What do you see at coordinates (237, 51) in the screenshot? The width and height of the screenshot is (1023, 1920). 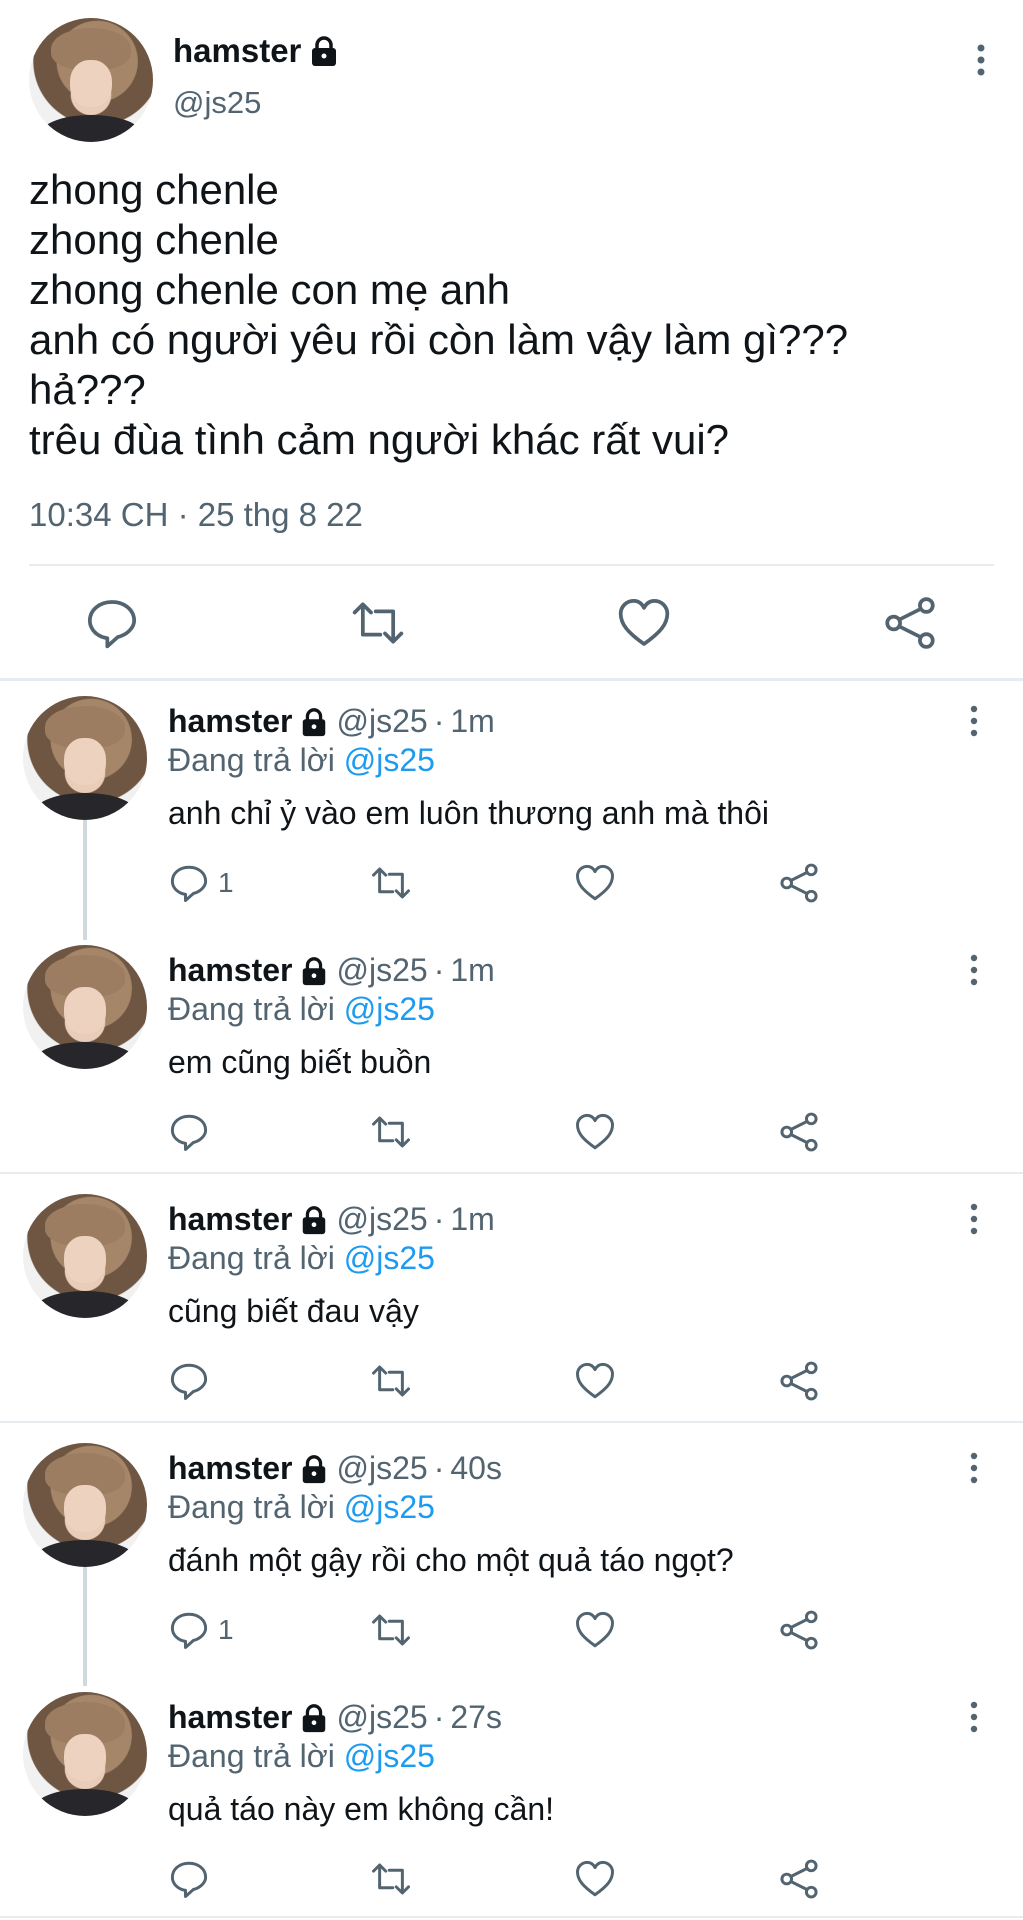 I see `author-name-text: hamster` at bounding box center [237, 51].